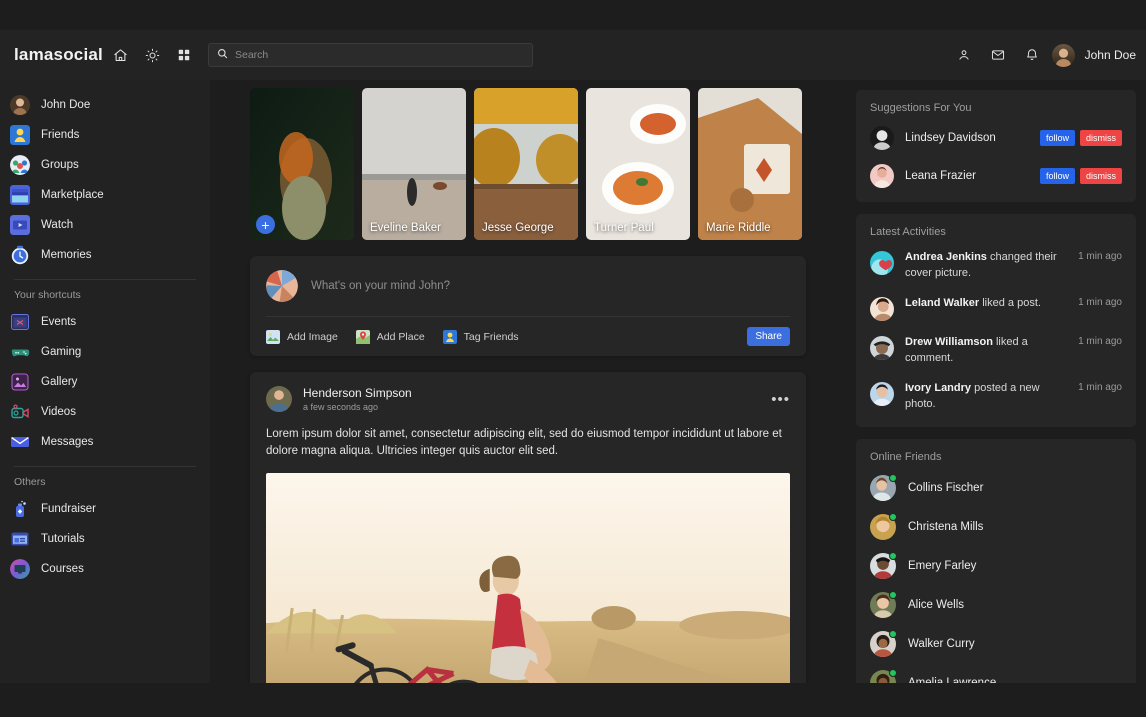  What do you see at coordinates (526, 164) in the screenshot?
I see `story-card: Jesse George` at bounding box center [526, 164].